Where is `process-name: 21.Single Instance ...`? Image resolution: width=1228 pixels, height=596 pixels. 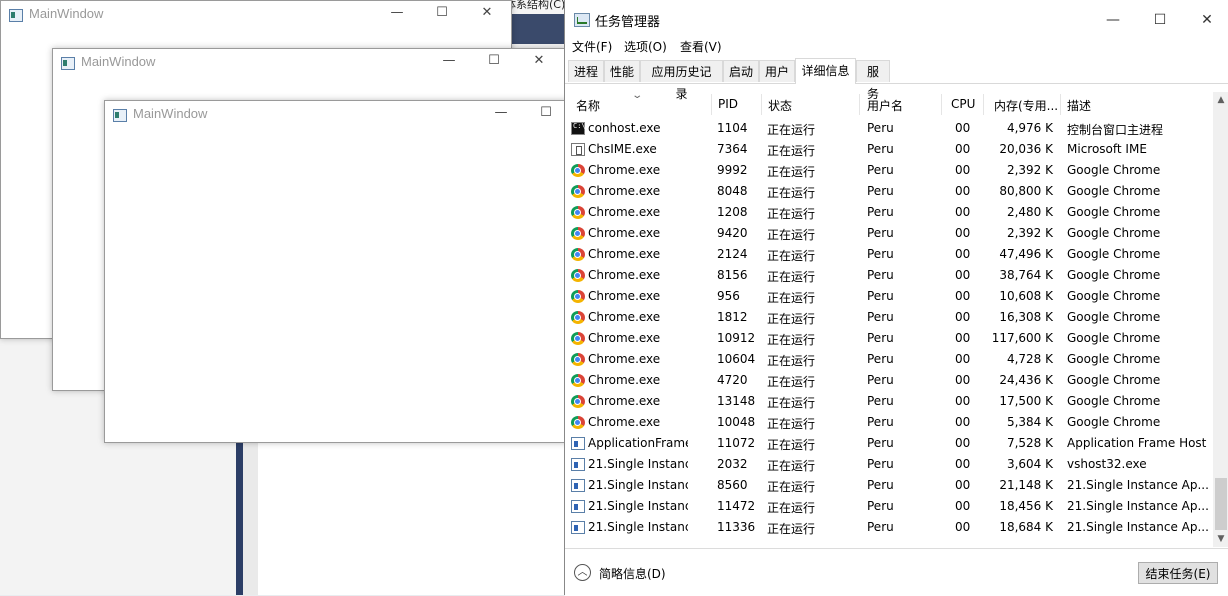
process-name: 21.Single Instance ... is located at coordinates (638, 506).